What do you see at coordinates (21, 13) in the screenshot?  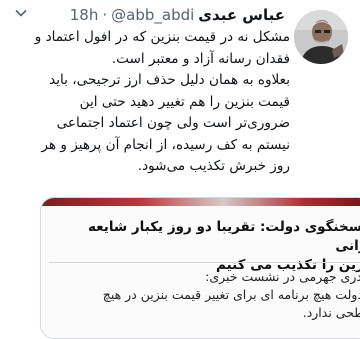 I see `more-options-chevron-icon` at bounding box center [21, 13].